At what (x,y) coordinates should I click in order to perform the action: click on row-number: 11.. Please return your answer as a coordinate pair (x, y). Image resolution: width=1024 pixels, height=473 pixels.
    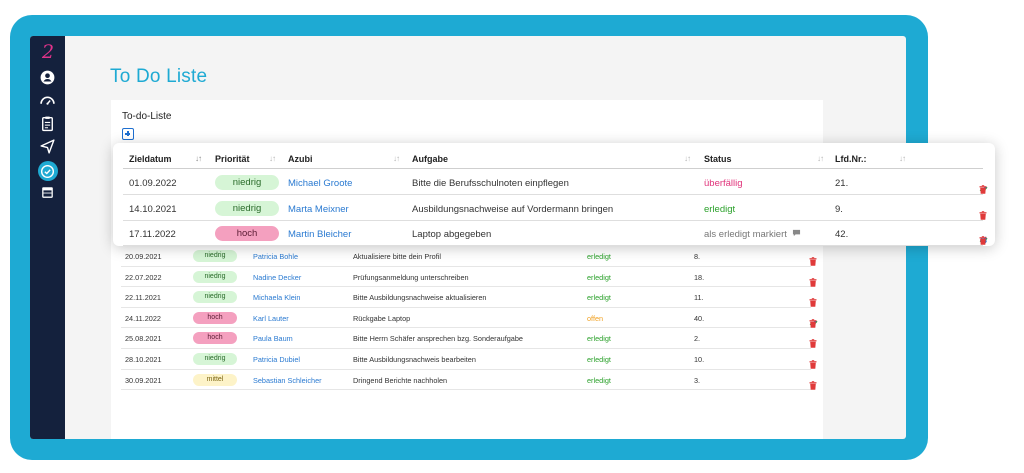
    Looking at the image, I should click on (699, 298).